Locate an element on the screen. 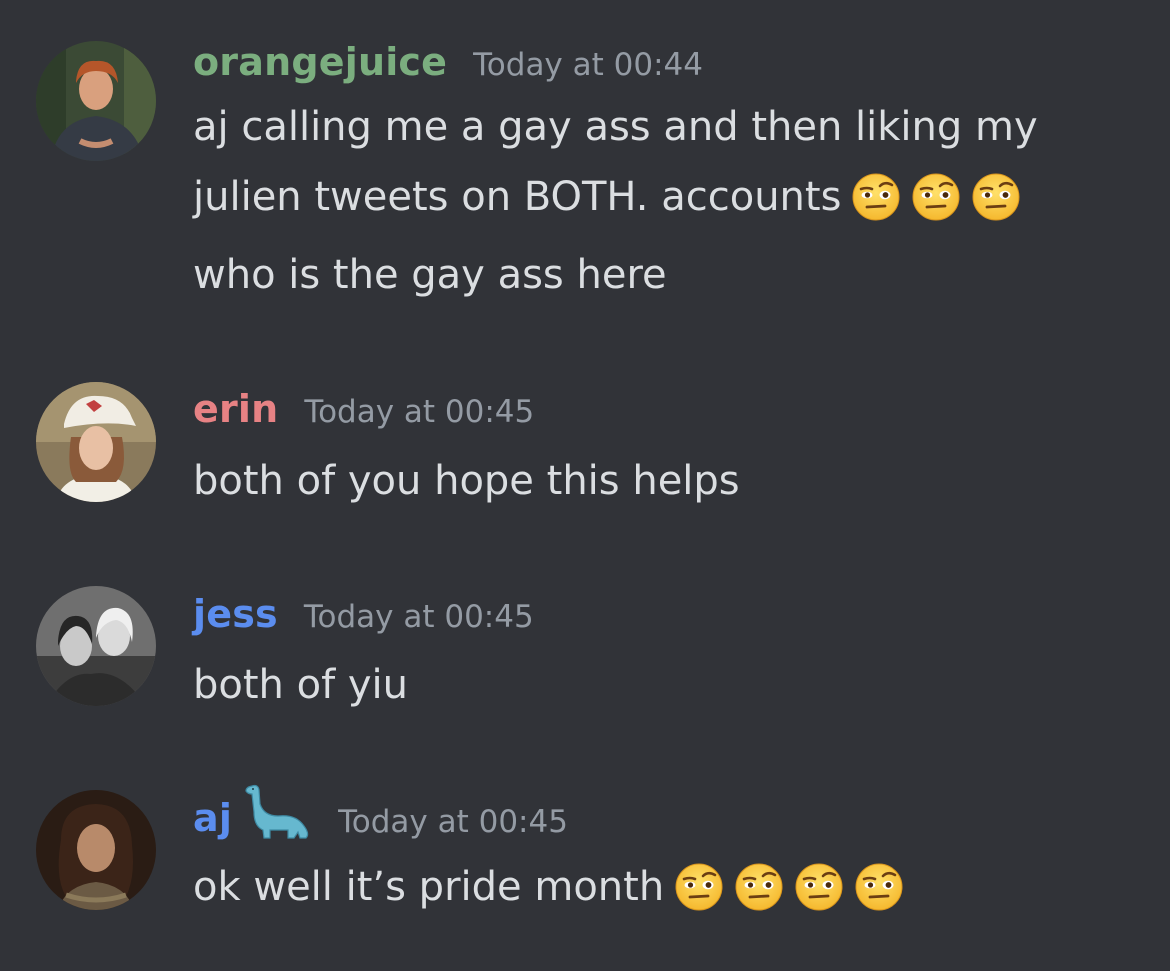  username: aj is located at coordinates (212, 818).